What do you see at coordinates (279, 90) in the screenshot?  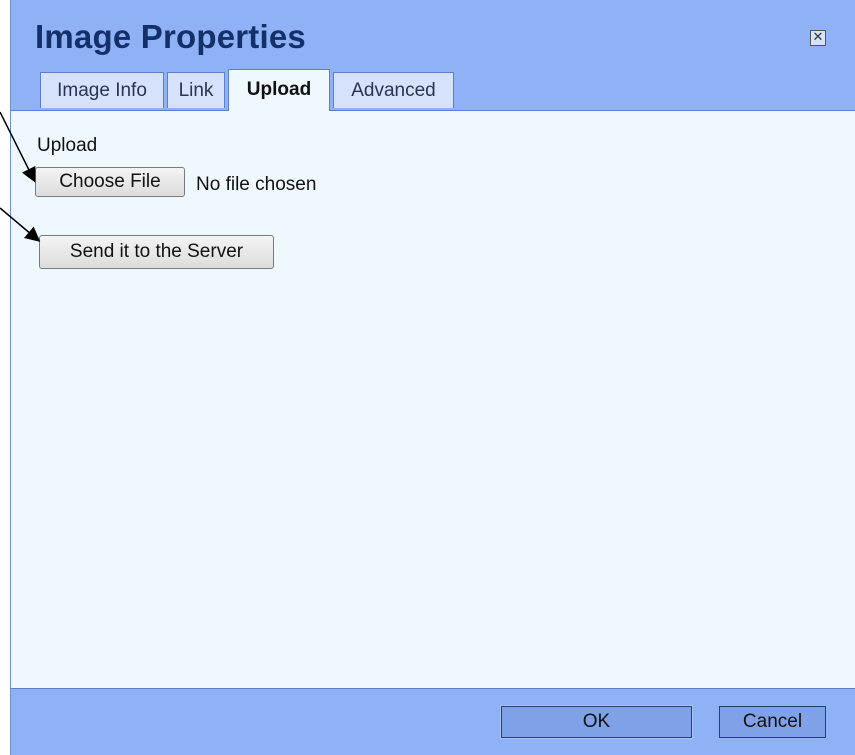 I see `tab-upload: Upload` at bounding box center [279, 90].